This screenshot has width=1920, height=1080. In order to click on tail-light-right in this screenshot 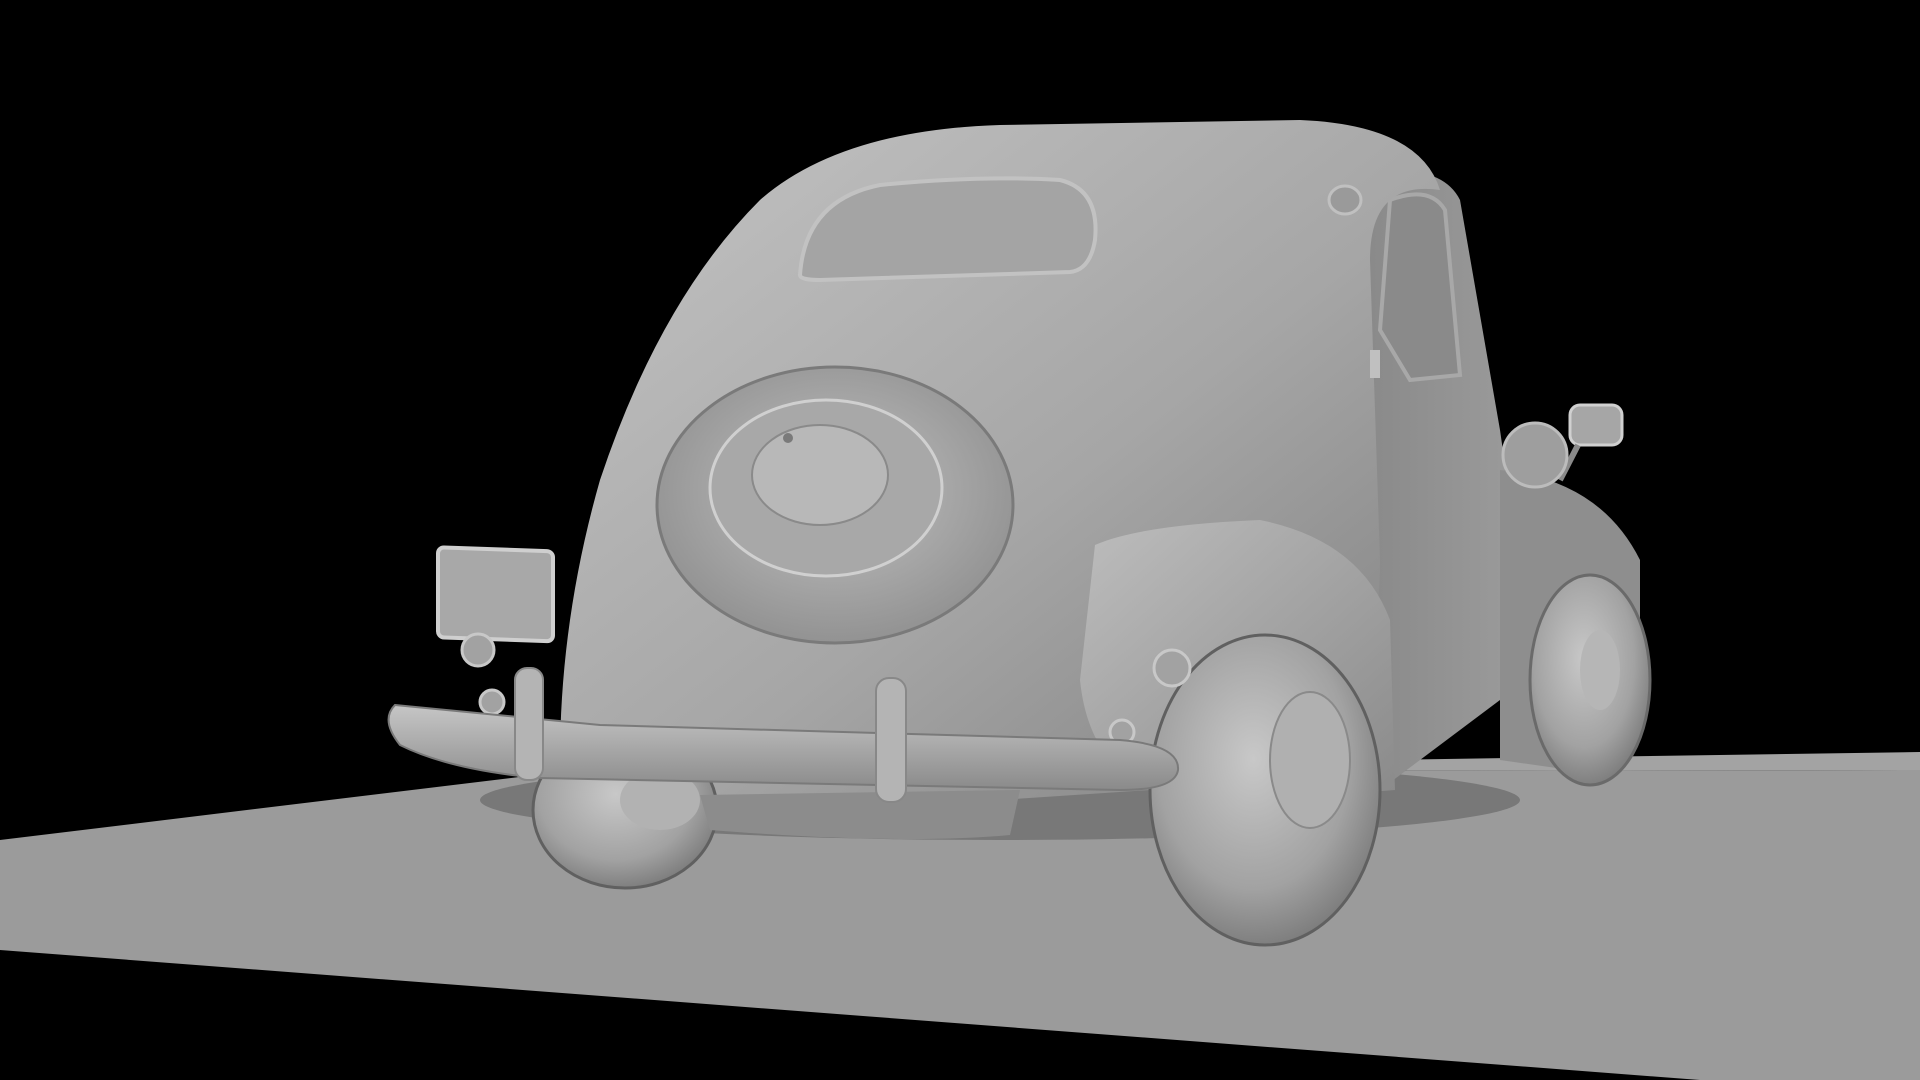, I will do `click(1172, 668)`.